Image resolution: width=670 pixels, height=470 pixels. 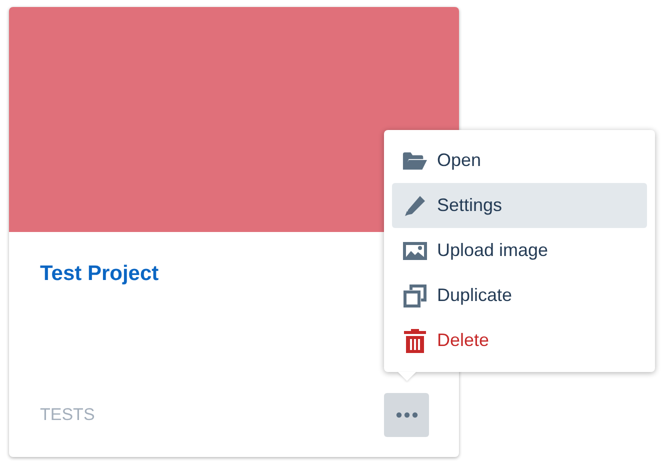 I want to click on more-icon, so click(x=407, y=415).